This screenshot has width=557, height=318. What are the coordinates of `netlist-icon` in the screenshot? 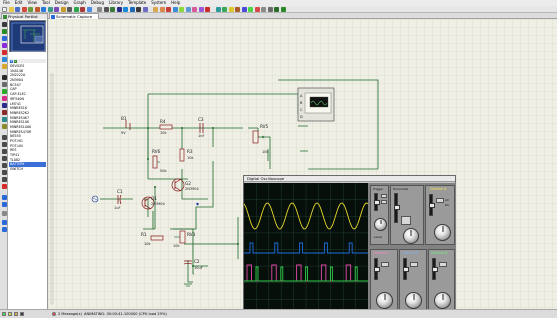 It's located at (276, 9).